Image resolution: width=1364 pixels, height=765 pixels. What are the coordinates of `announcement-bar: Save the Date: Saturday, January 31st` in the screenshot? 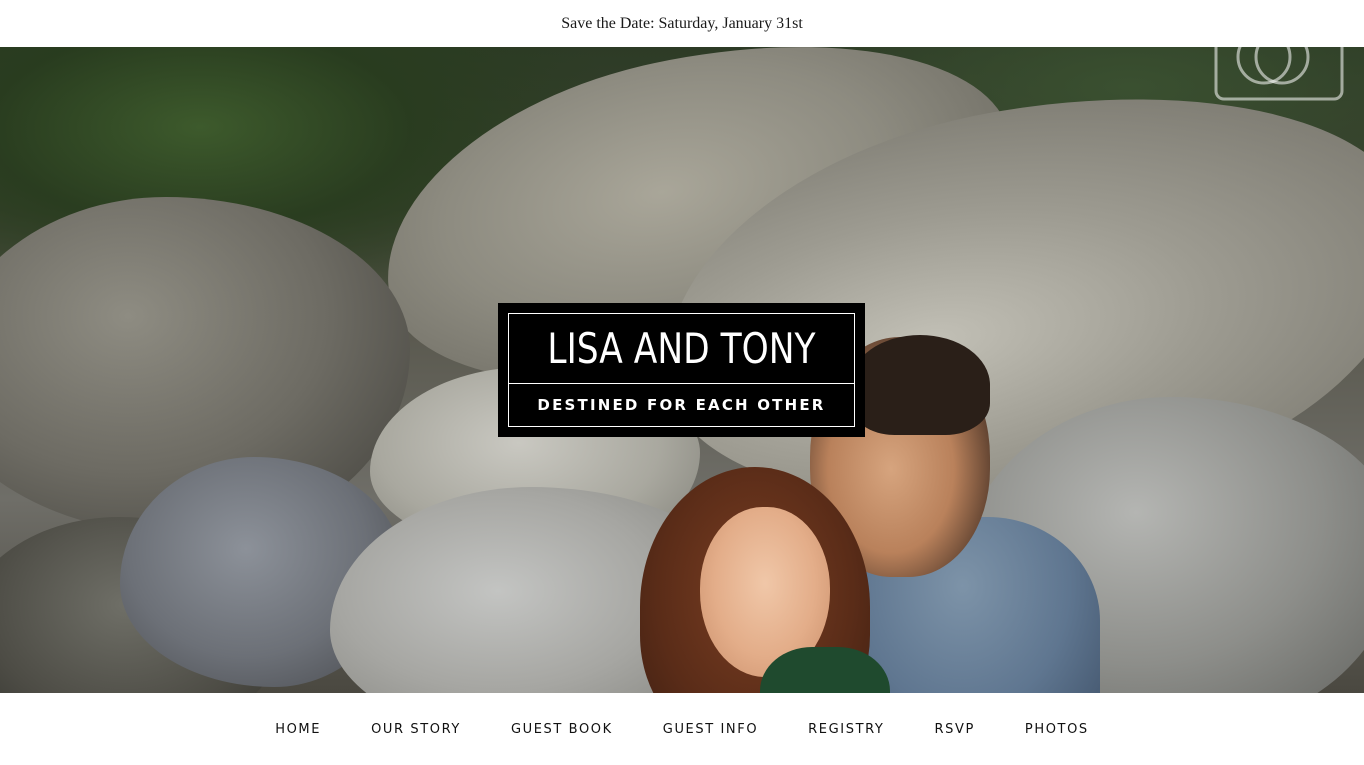 It's located at (682, 23).